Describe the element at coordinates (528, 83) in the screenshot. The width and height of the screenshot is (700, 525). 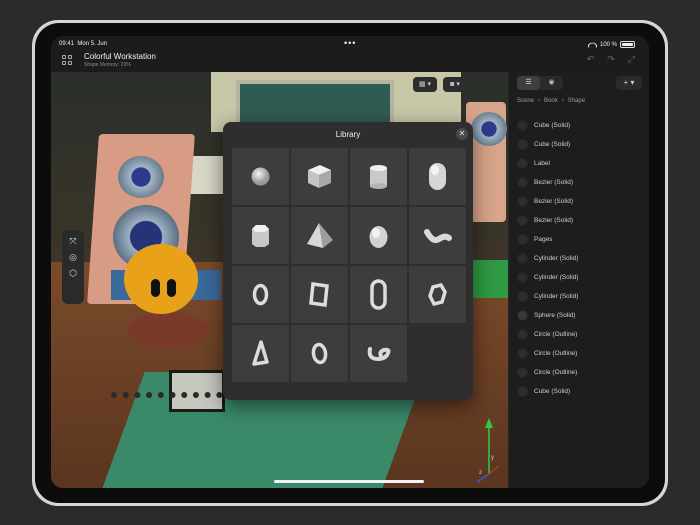
I see `tab-layers-icon: ☰` at that location.